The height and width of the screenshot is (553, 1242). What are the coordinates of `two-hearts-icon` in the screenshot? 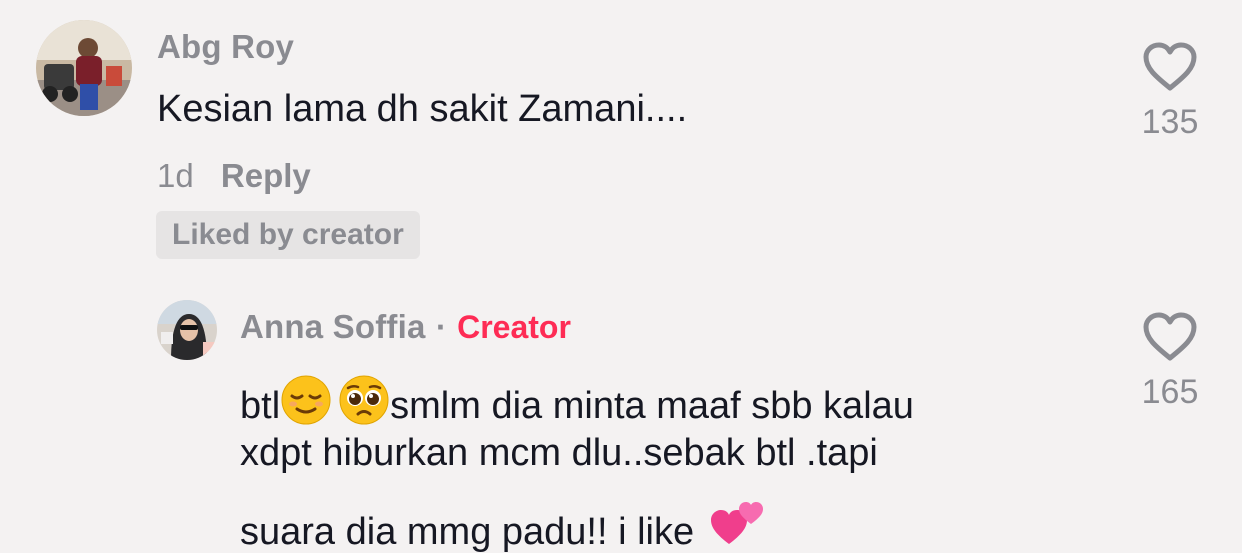 It's located at (736, 523).